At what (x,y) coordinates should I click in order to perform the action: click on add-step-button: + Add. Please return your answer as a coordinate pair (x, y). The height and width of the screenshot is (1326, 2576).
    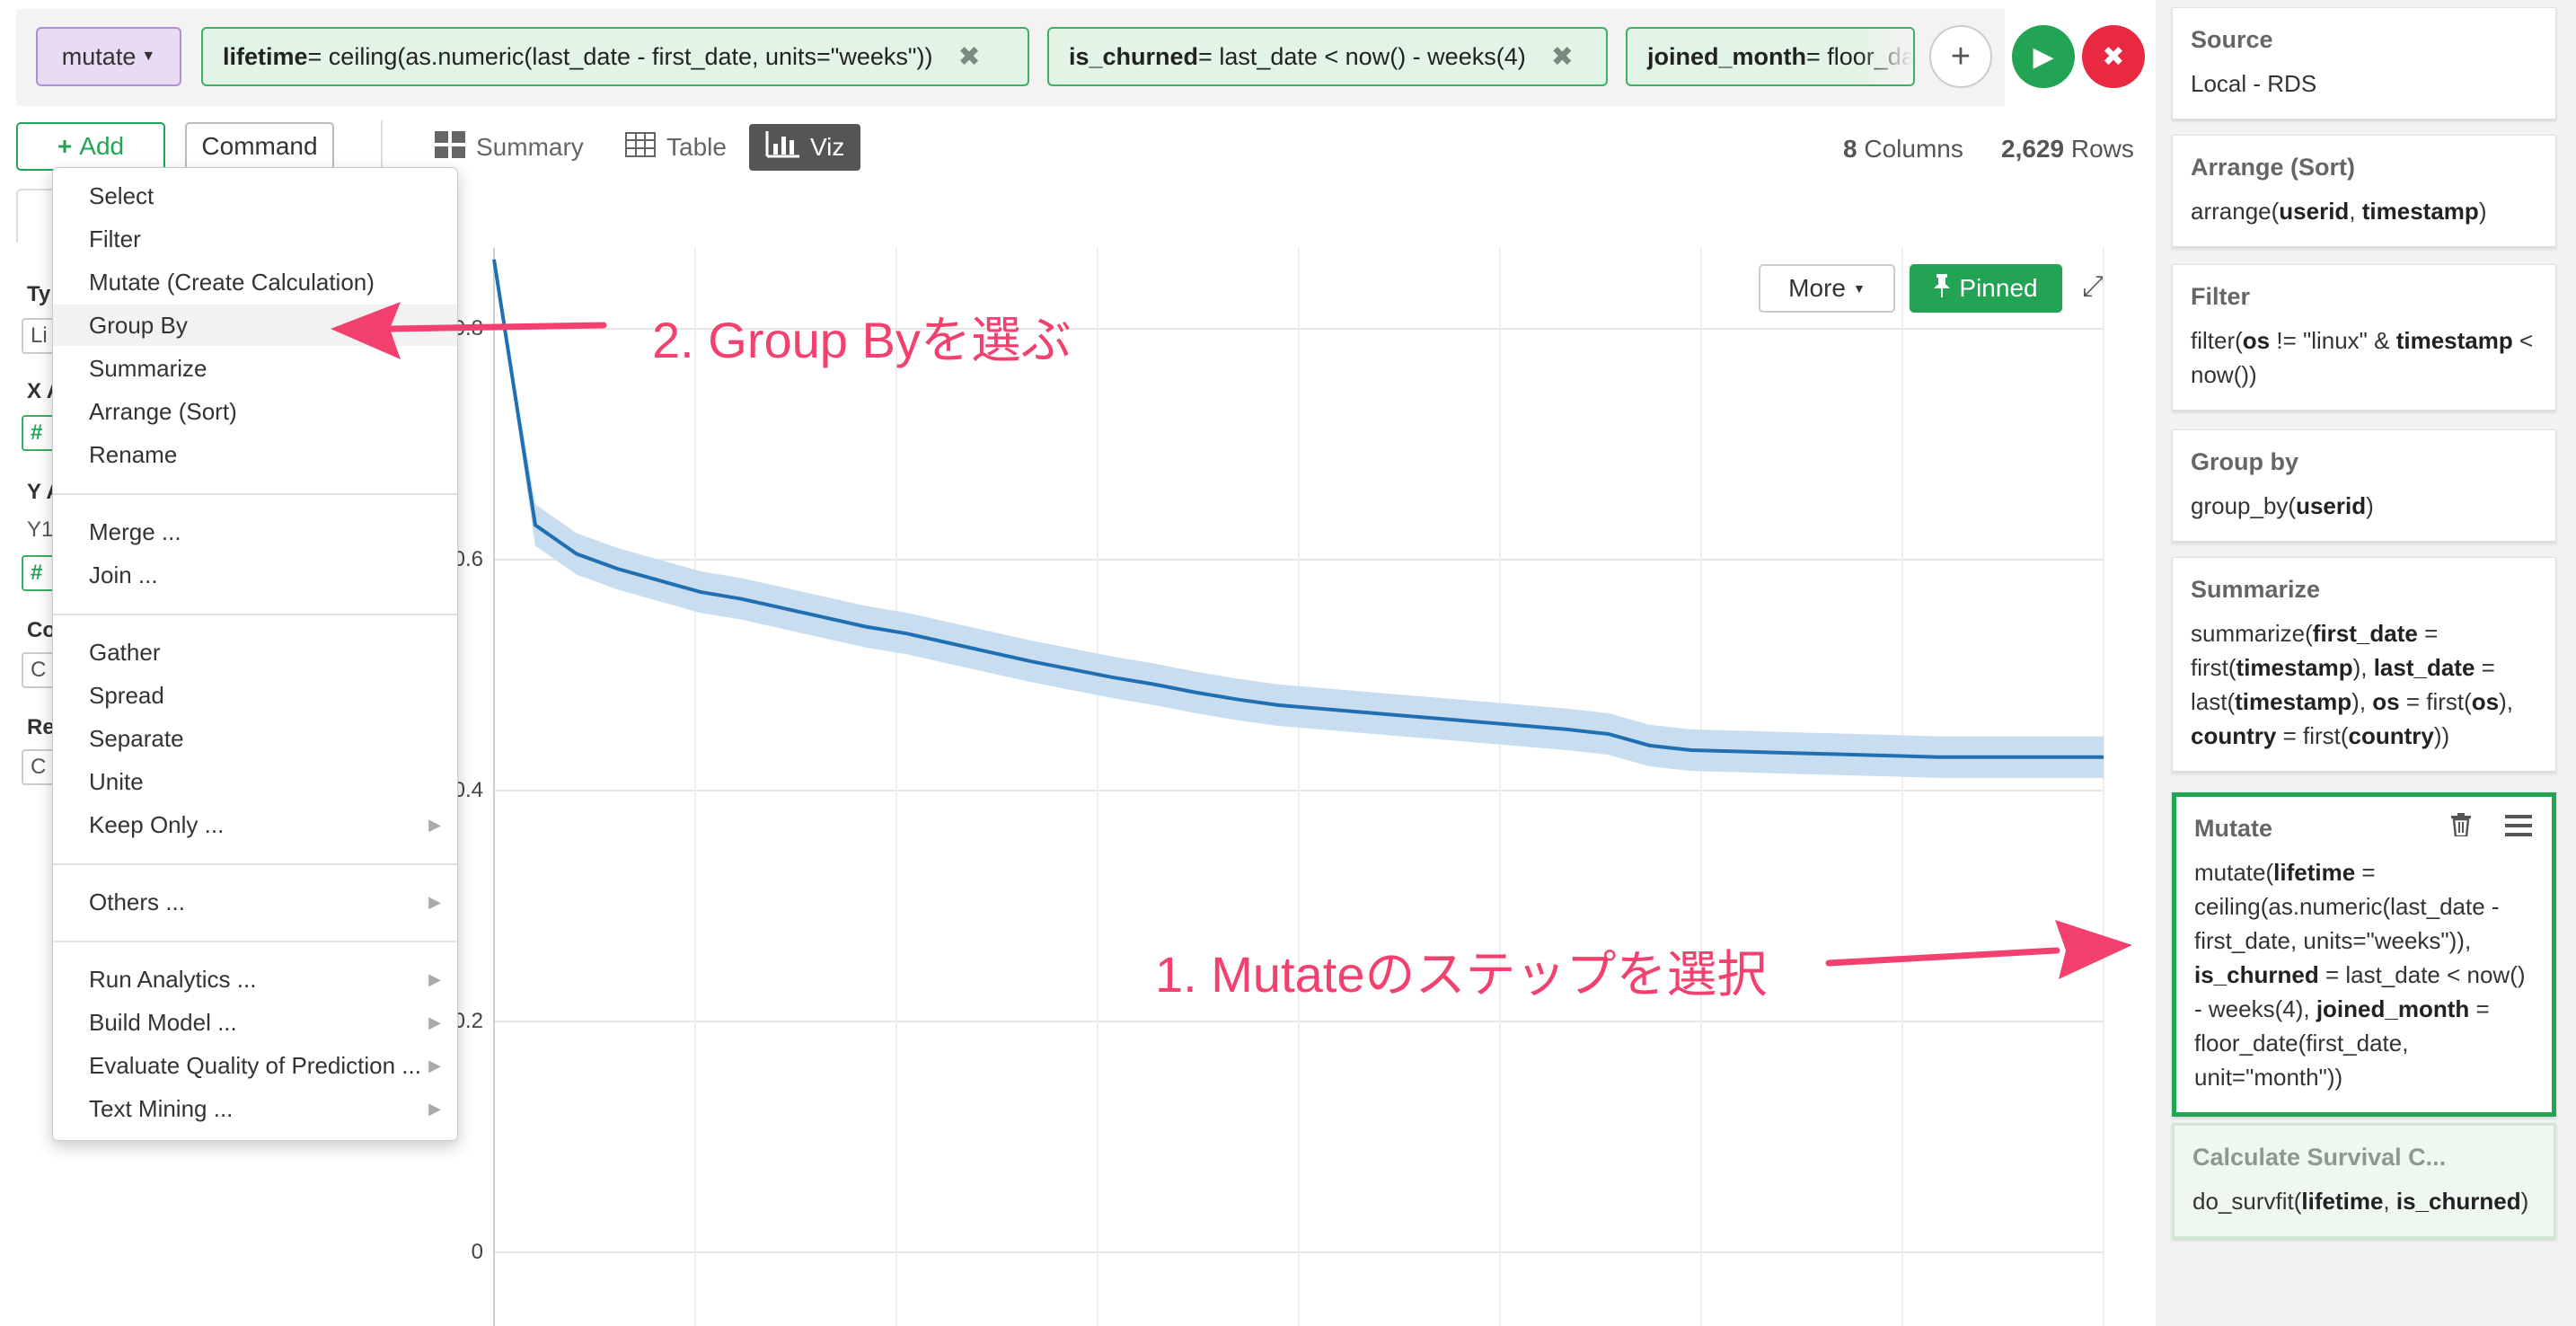
    Looking at the image, I should click on (90, 146).